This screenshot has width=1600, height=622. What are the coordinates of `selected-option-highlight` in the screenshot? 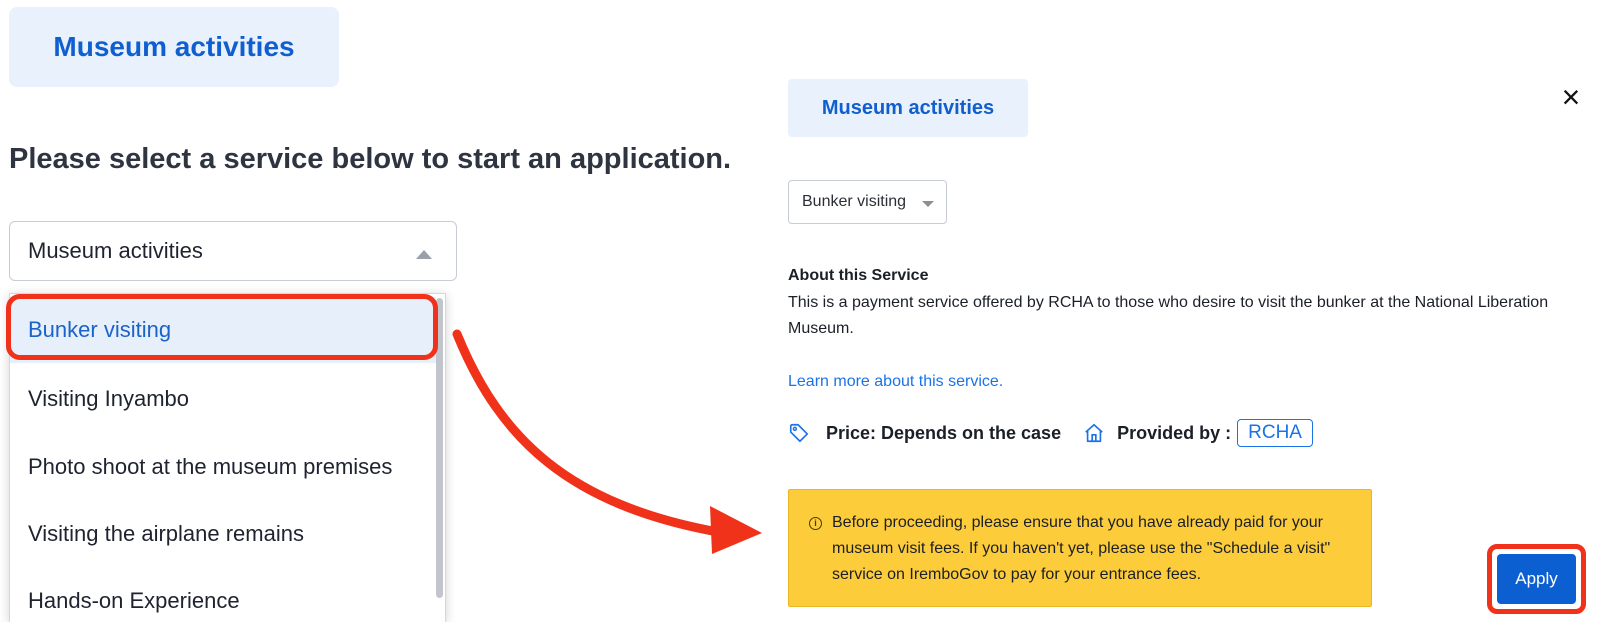 It's located at (222, 327).